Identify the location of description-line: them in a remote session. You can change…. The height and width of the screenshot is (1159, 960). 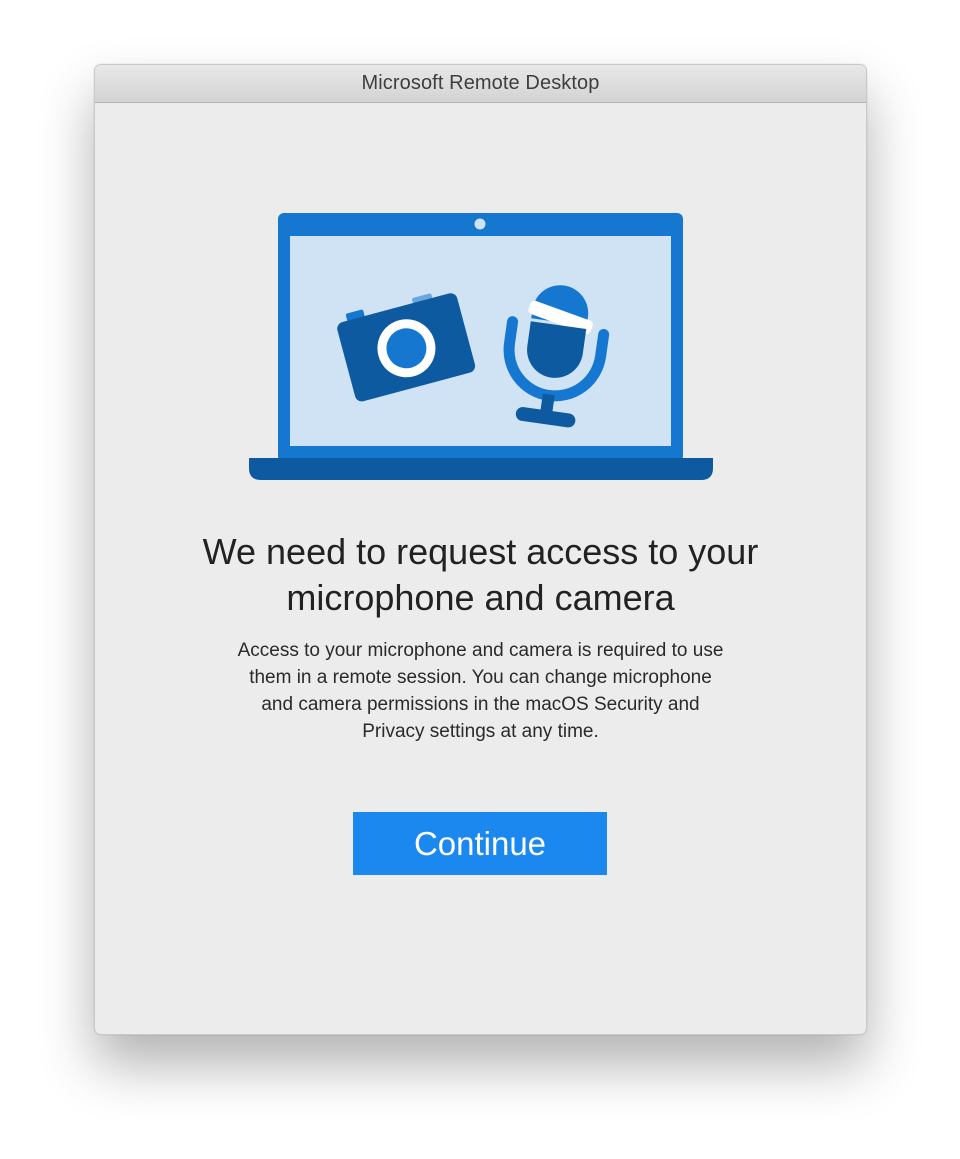
(480, 677).